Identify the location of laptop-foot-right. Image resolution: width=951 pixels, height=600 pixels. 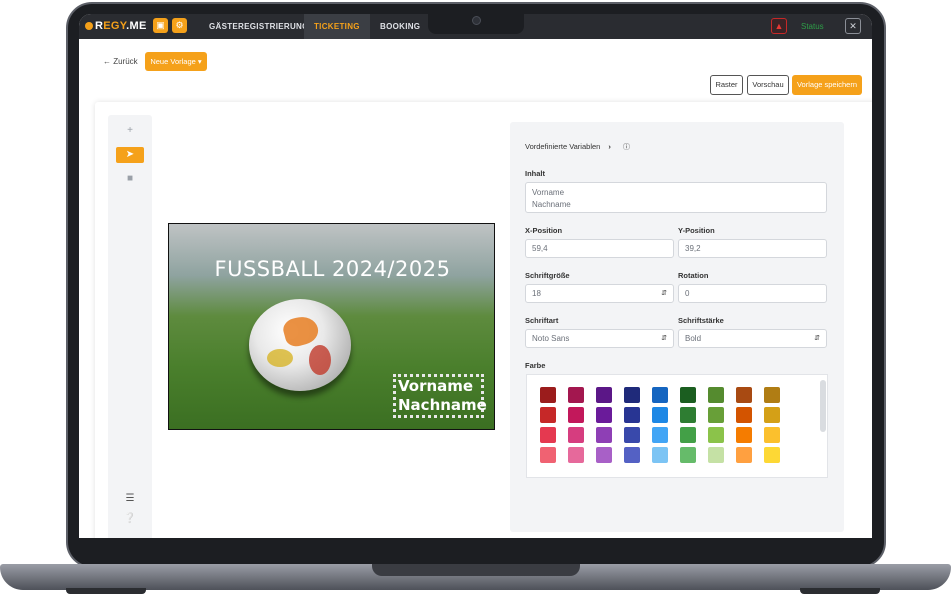
(840, 591).